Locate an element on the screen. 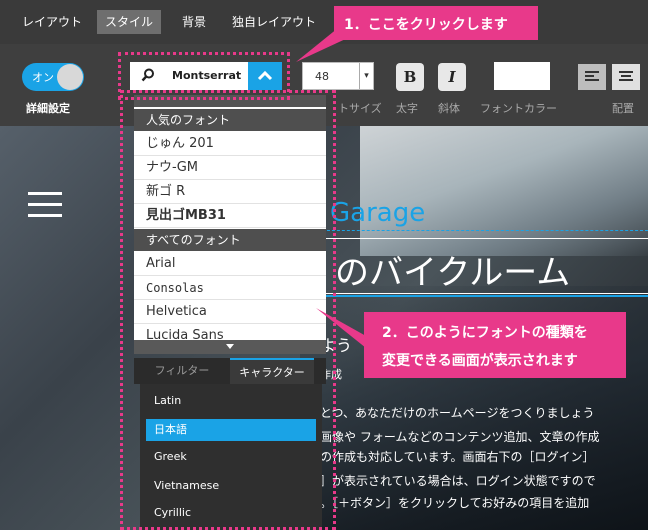 This screenshot has width=648, height=530. callout-step-2-line-1: 2．このようにフォントの種類を is located at coordinates (485, 333).